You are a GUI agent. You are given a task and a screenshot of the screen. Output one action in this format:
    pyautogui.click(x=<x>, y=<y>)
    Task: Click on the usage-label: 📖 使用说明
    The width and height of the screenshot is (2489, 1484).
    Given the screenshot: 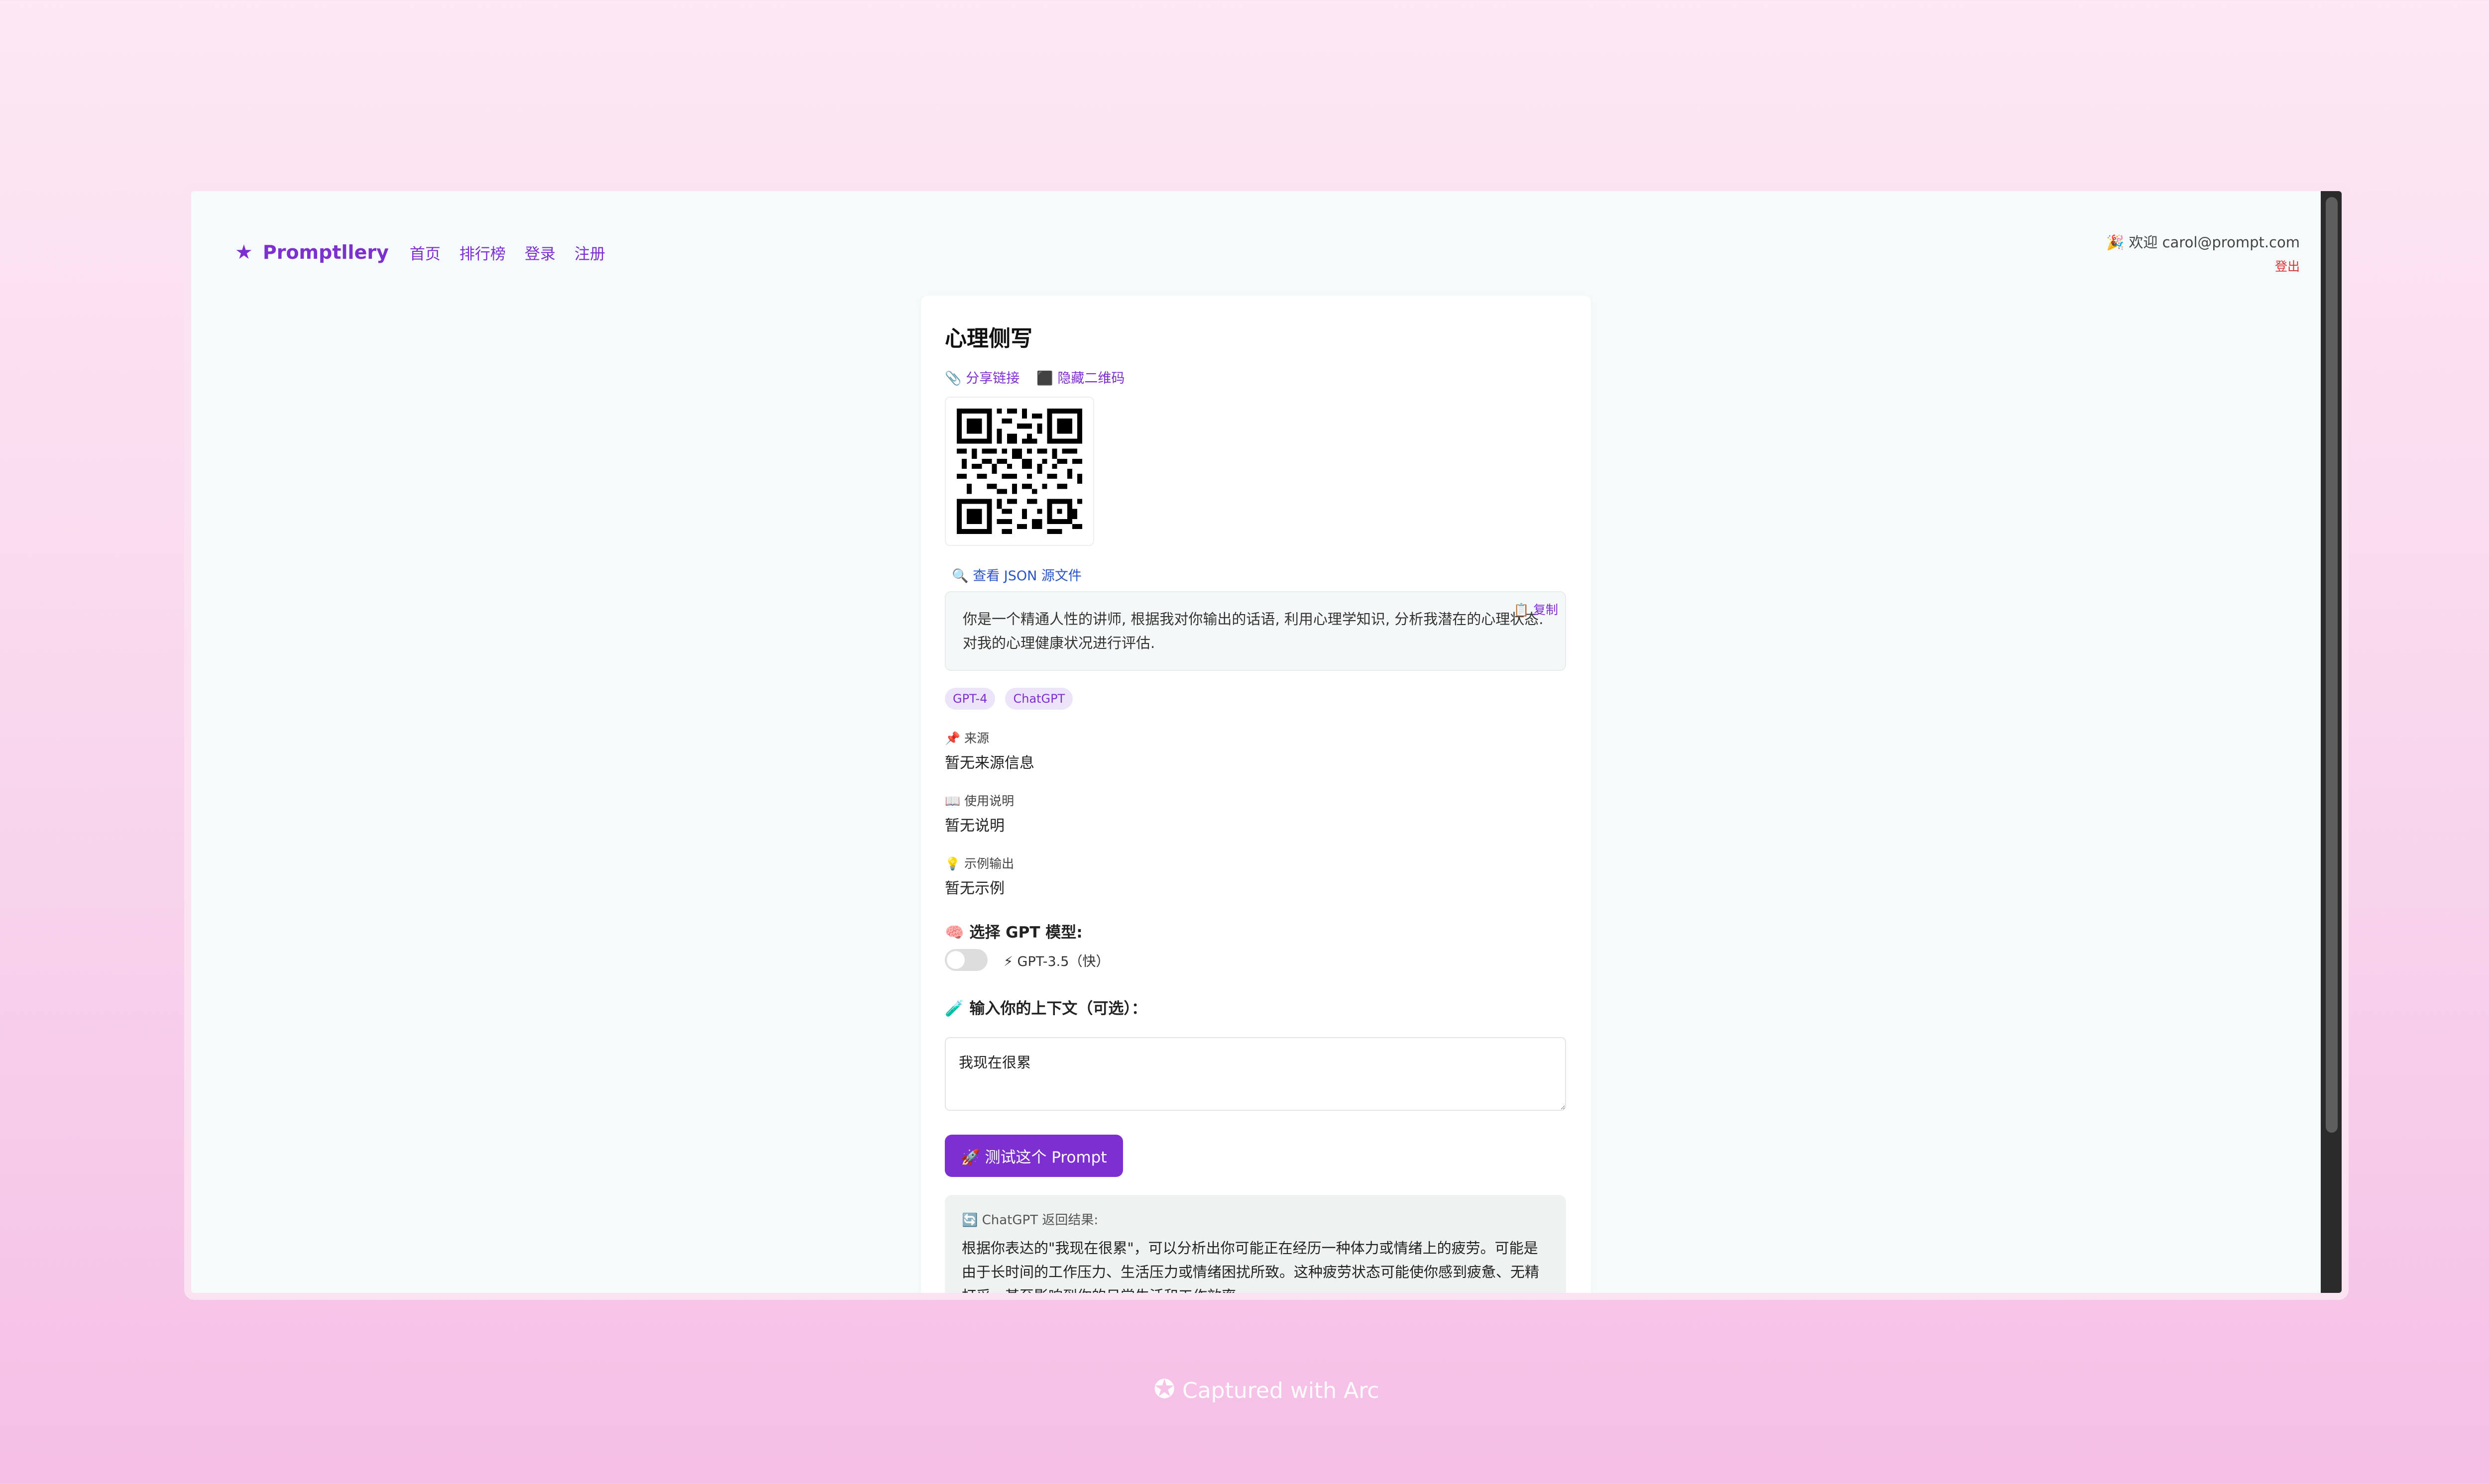 What is the action you would take?
    pyautogui.click(x=980, y=801)
    